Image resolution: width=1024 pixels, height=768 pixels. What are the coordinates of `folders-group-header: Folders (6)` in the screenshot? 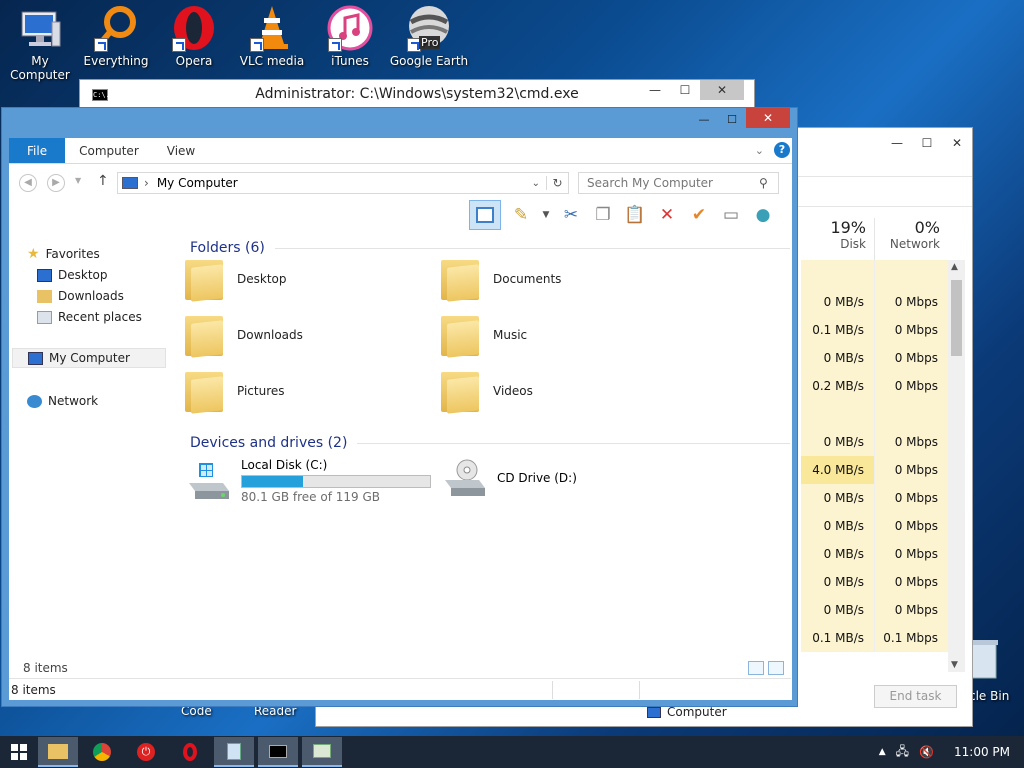 It's located at (490, 248).